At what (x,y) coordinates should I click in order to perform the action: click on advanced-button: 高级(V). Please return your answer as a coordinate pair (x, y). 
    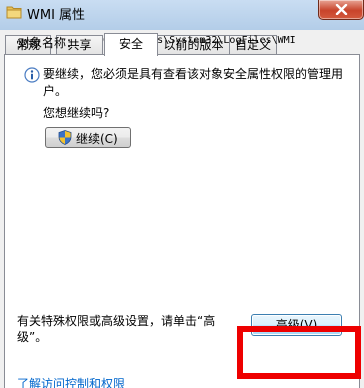
    Looking at the image, I should click on (296, 325).